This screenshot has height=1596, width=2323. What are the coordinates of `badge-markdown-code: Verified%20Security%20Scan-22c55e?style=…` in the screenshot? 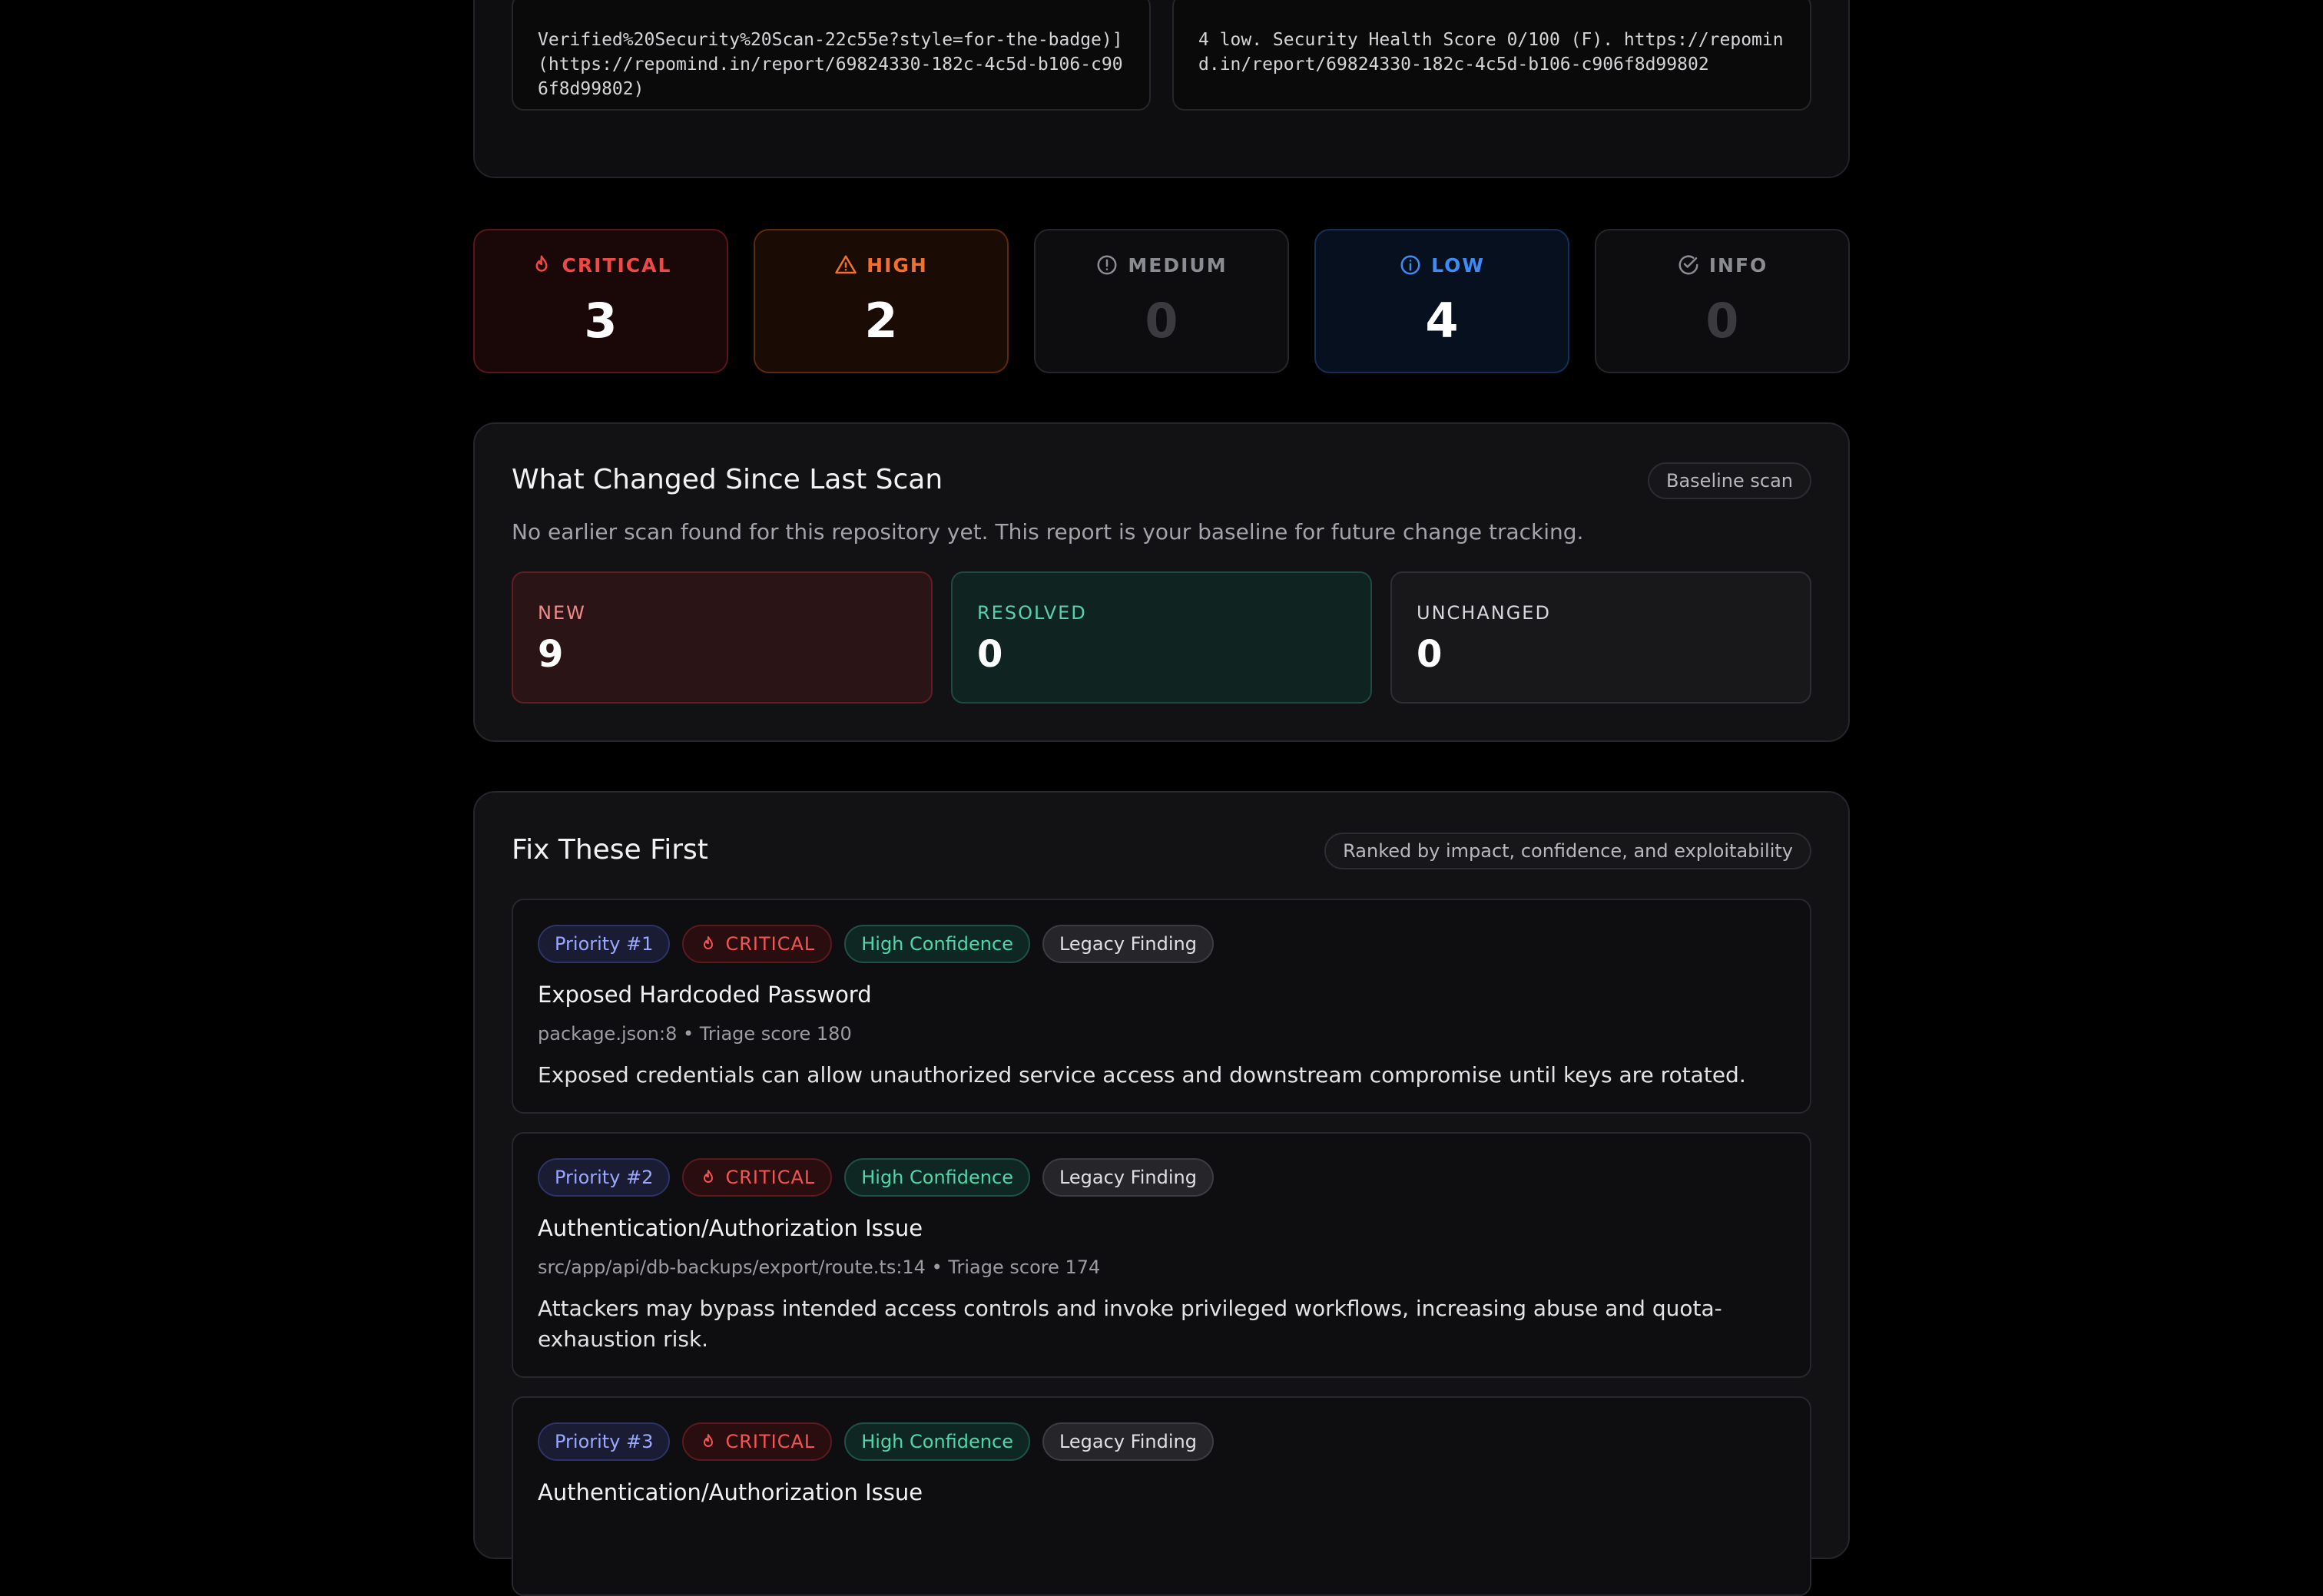 It's located at (831, 55).